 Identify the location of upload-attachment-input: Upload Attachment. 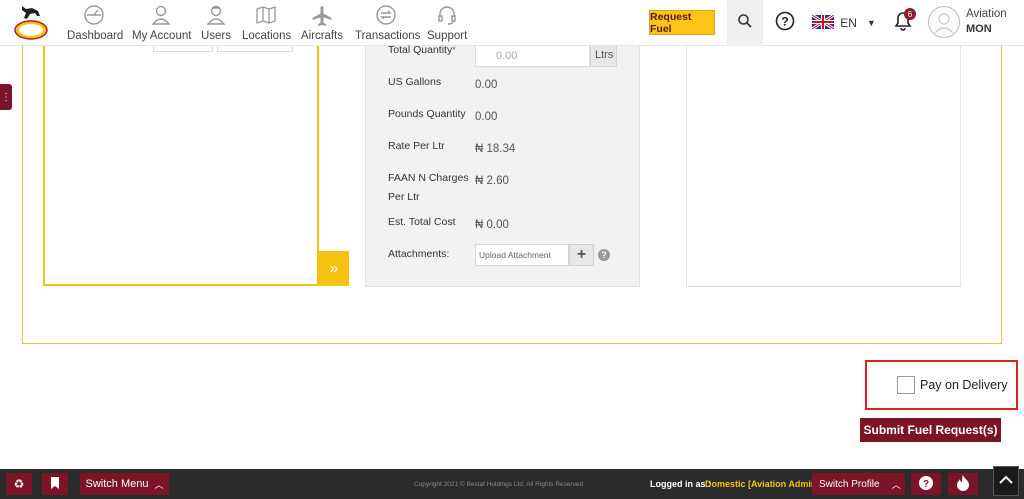
(522, 255).